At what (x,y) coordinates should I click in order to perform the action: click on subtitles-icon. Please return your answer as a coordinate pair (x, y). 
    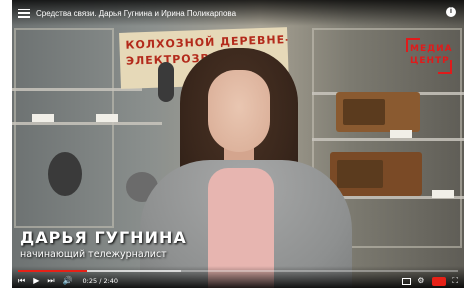
    Looking at the image, I should click on (407, 281).